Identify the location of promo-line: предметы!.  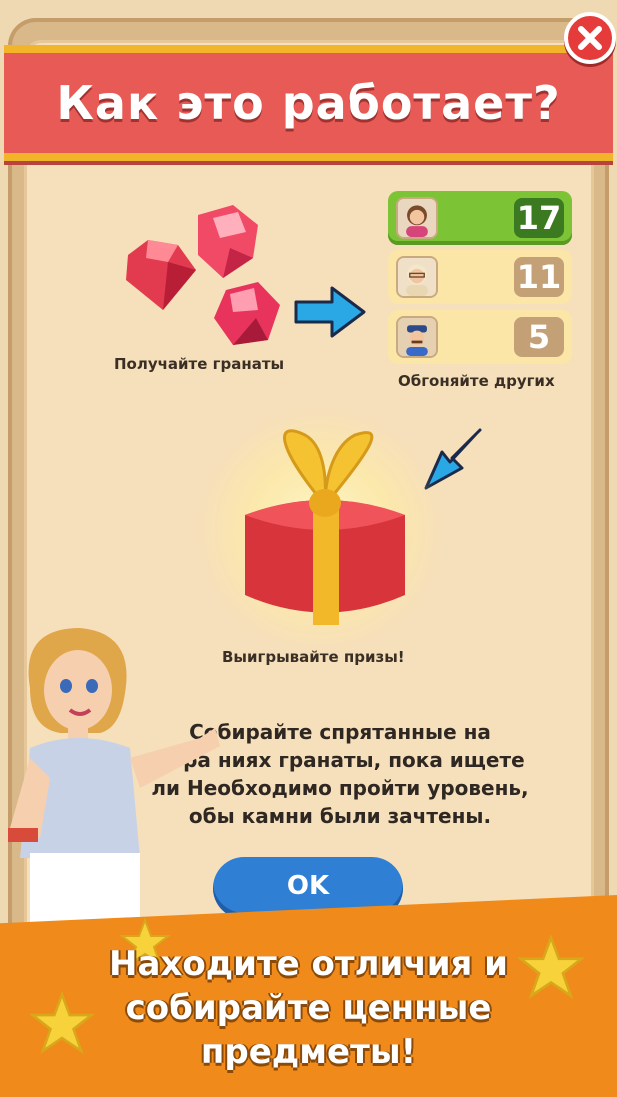
(308, 1052).